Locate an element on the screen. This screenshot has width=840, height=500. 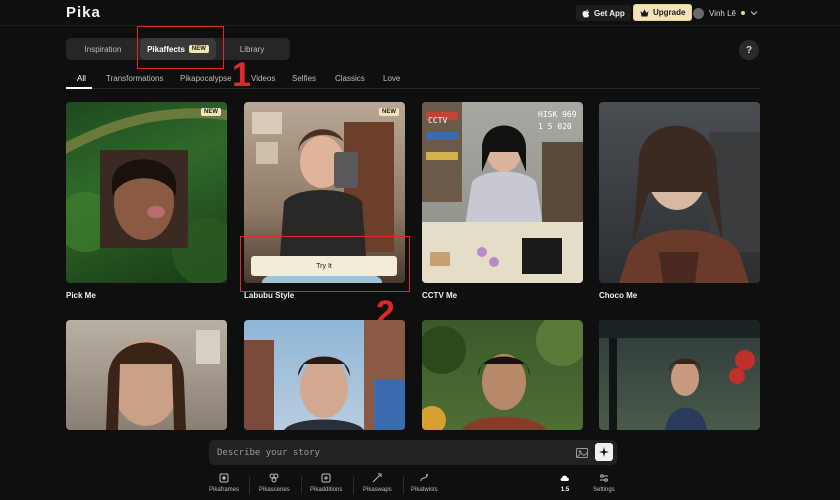
effect-card-choco-me is located at coordinates (679, 192).